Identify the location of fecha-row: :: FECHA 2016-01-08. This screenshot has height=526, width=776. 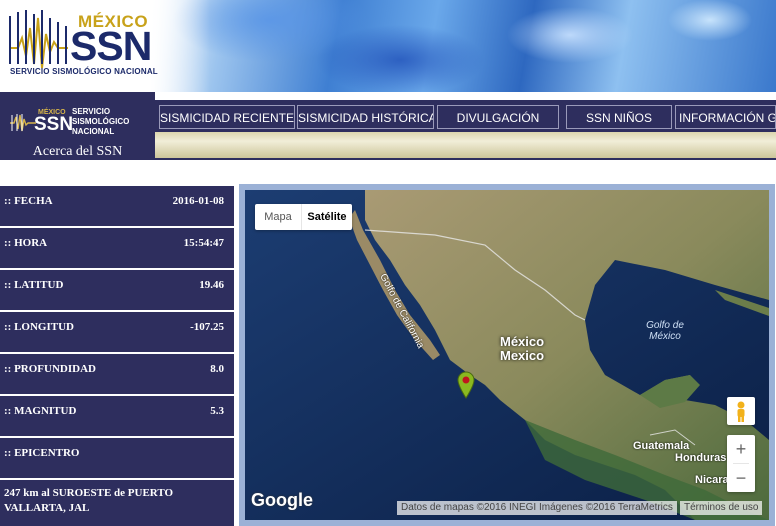
(117, 206).